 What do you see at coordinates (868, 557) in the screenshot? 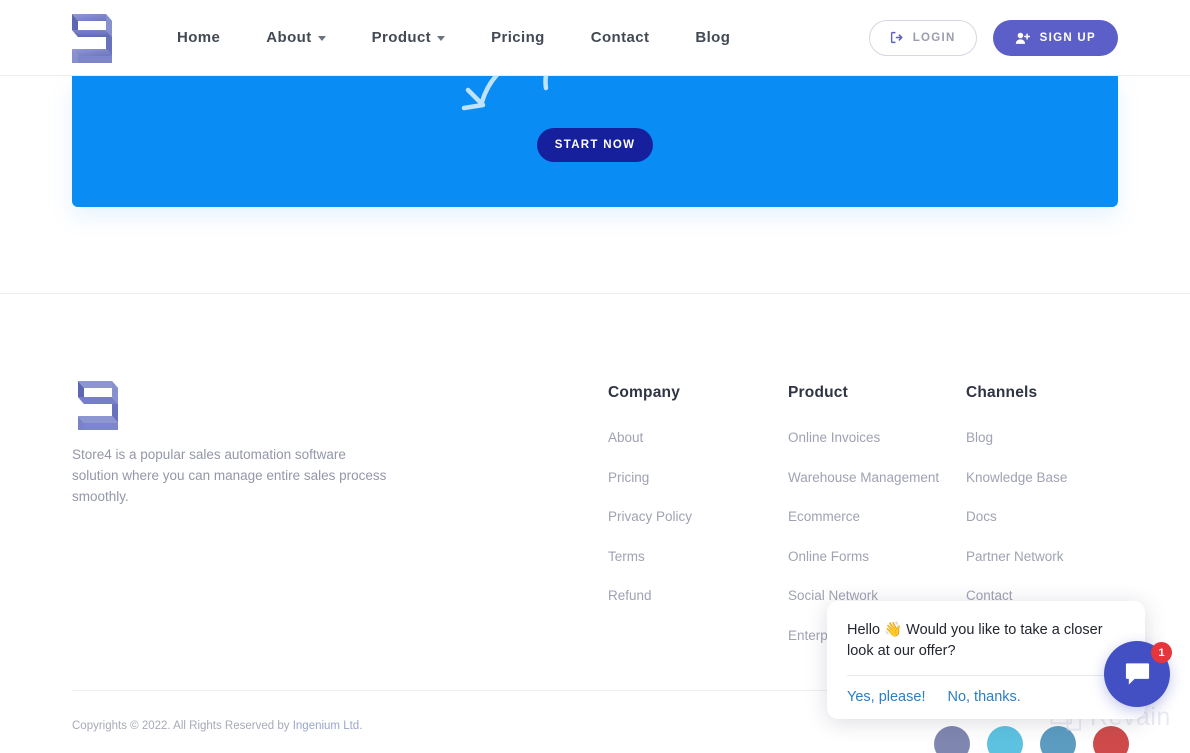
I see `footer-link-online-forms: Online Forms` at bounding box center [868, 557].